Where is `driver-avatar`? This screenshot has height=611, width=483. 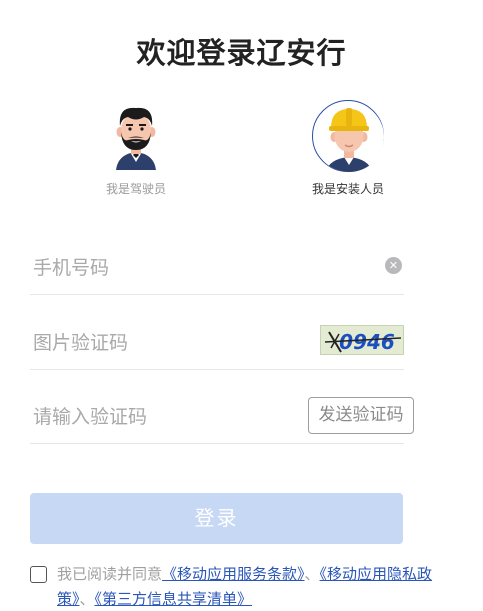
driver-avatar is located at coordinates (136, 136).